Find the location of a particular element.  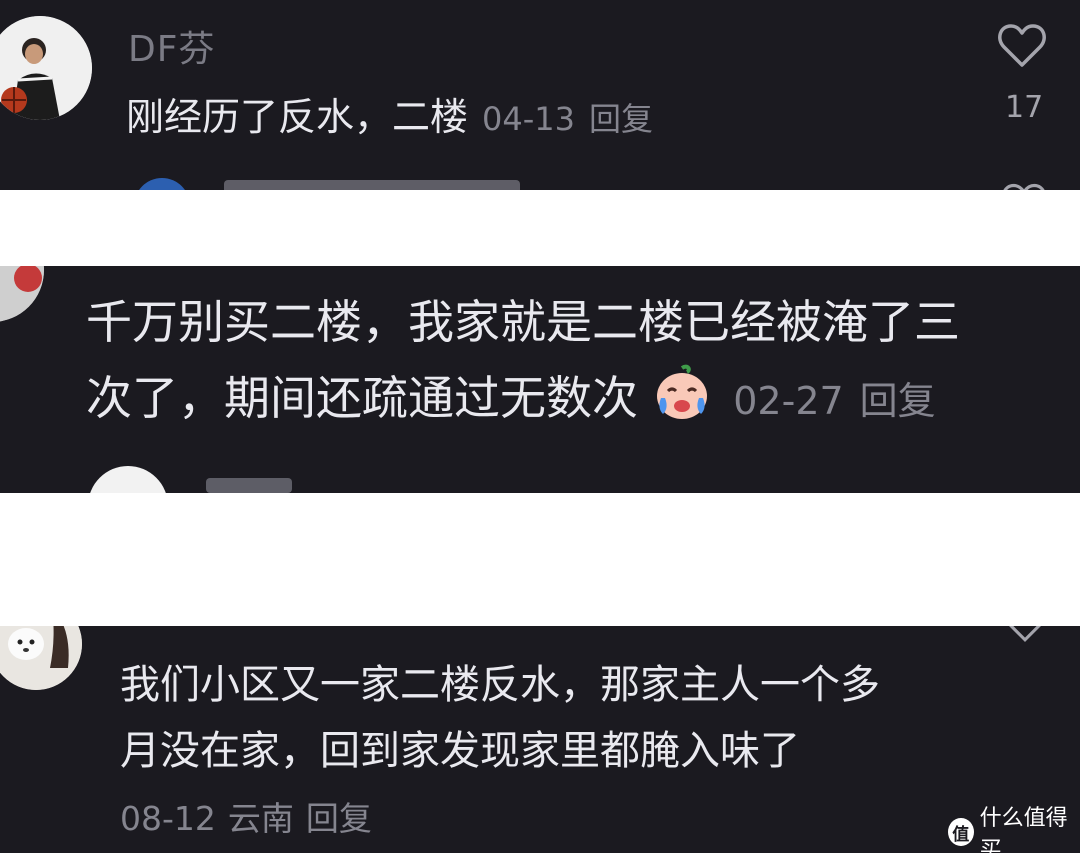

comment-location: 云南 is located at coordinates (260, 818).